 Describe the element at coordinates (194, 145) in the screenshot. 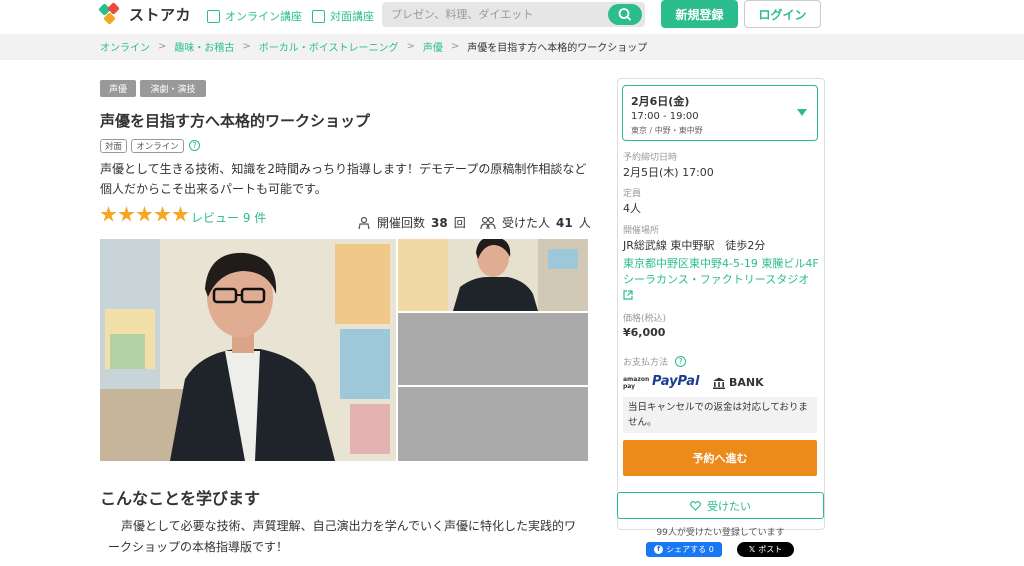

I see `help-icon: ?` at that location.